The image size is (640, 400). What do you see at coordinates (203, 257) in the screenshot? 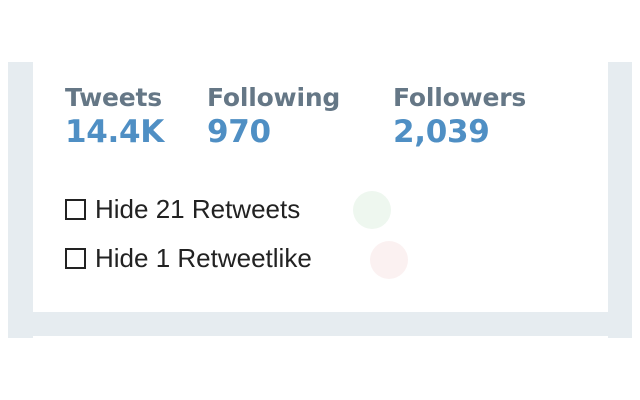
I see `hide-retweetlike-label: Hide 1 Retweetlike` at bounding box center [203, 257].